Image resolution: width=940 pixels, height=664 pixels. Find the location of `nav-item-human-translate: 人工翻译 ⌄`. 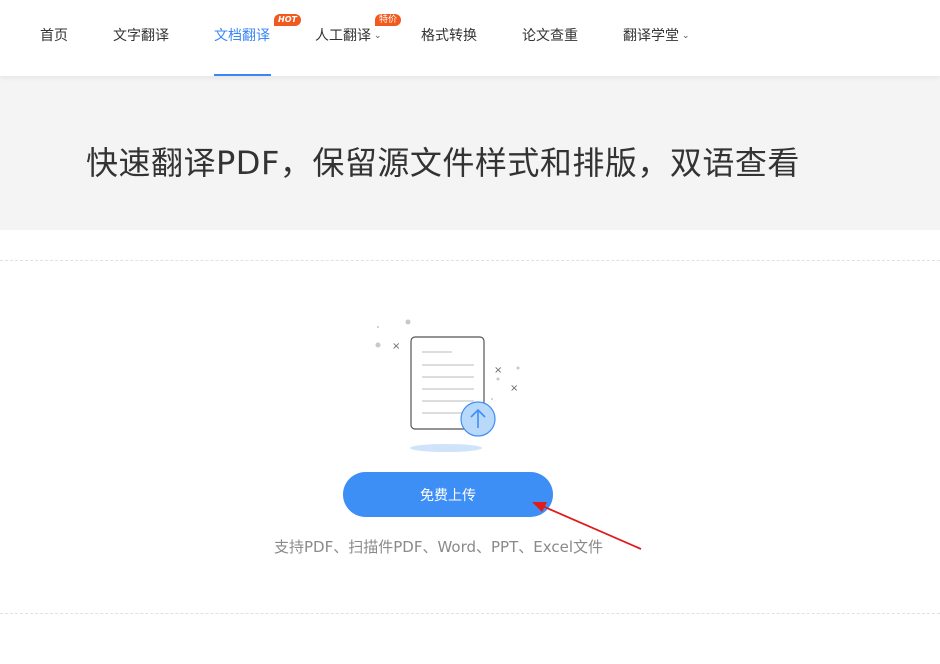

nav-item-human-translate: 人工翻译 ⌄ is located at coordinates (348, 38).